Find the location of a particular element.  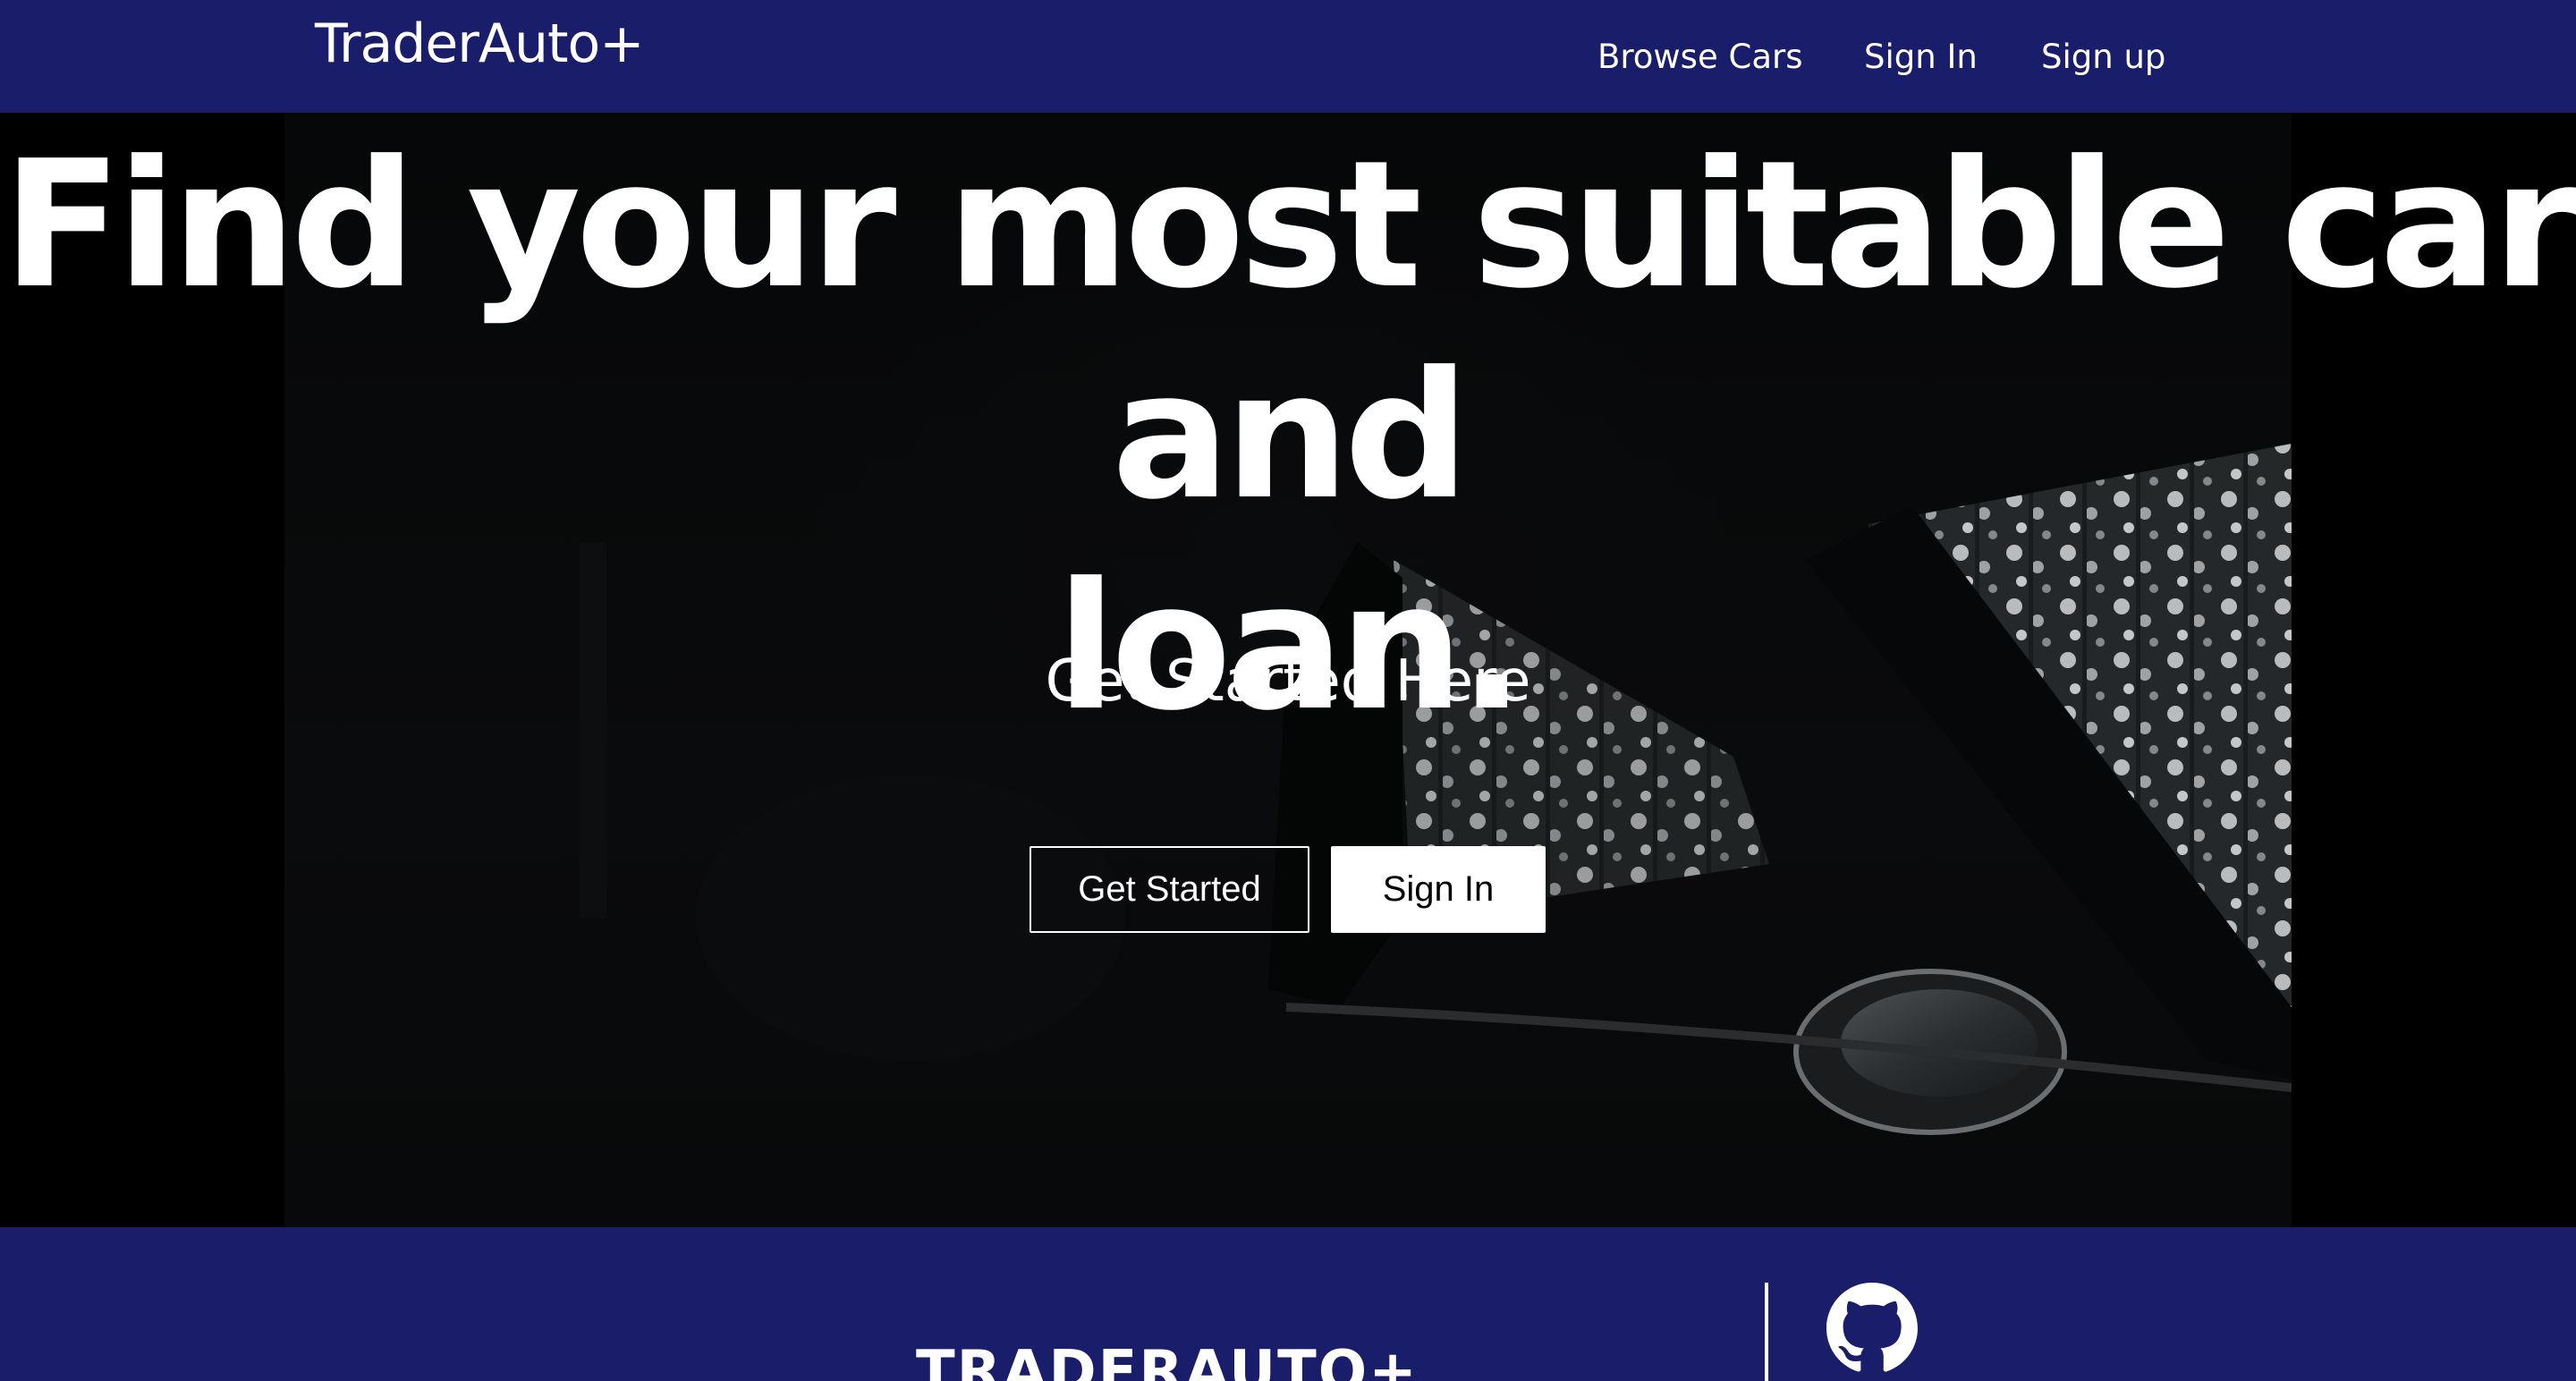

hero-button-group: Get Started Sign In is located at coordinates (1288, 889).